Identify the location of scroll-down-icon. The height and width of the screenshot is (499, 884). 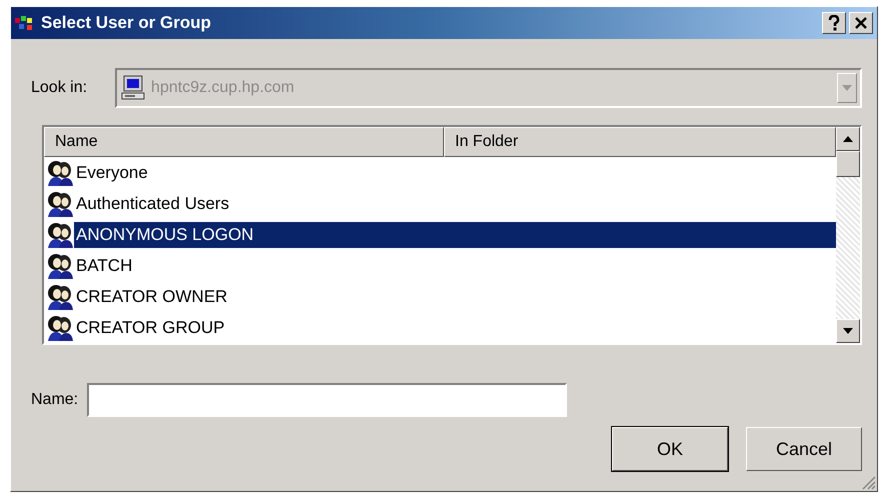
(848, 331).